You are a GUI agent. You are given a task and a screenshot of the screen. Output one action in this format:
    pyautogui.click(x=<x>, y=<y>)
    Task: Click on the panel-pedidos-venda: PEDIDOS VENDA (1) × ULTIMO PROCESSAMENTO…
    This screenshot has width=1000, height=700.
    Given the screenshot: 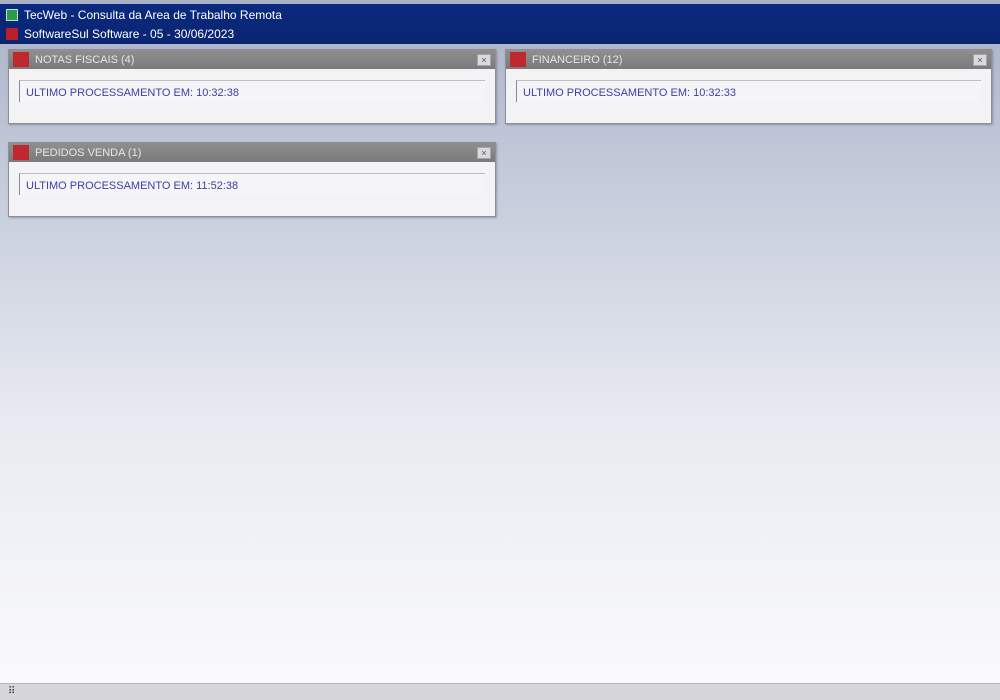 What is the action you would take?
    pyautogui.click(x=252, y=179)
    